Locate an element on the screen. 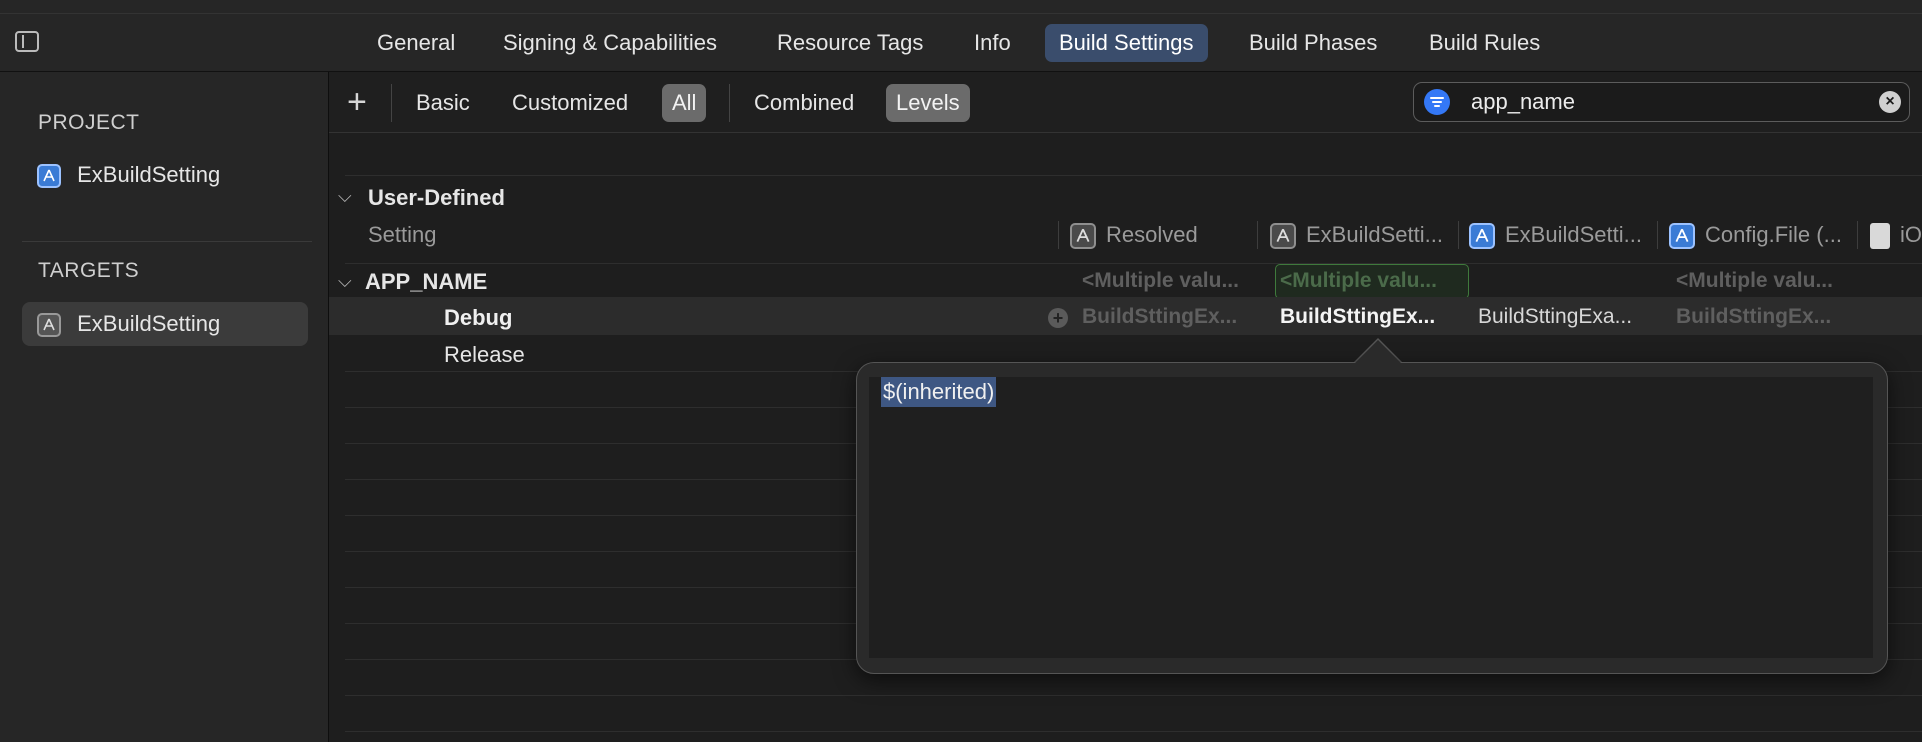 The image size is (1922, 742). config-release-label: Release is located at coordinates (484, 355).